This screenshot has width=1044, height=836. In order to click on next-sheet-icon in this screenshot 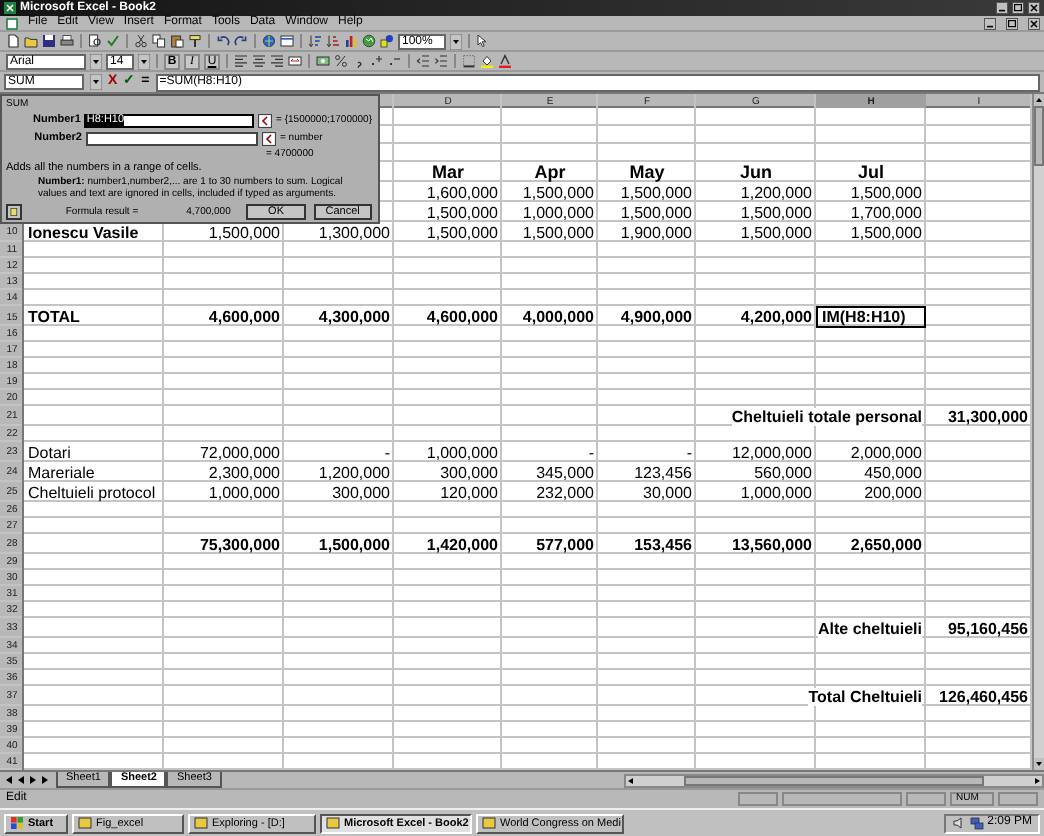, I will do `click(33, 780)`.